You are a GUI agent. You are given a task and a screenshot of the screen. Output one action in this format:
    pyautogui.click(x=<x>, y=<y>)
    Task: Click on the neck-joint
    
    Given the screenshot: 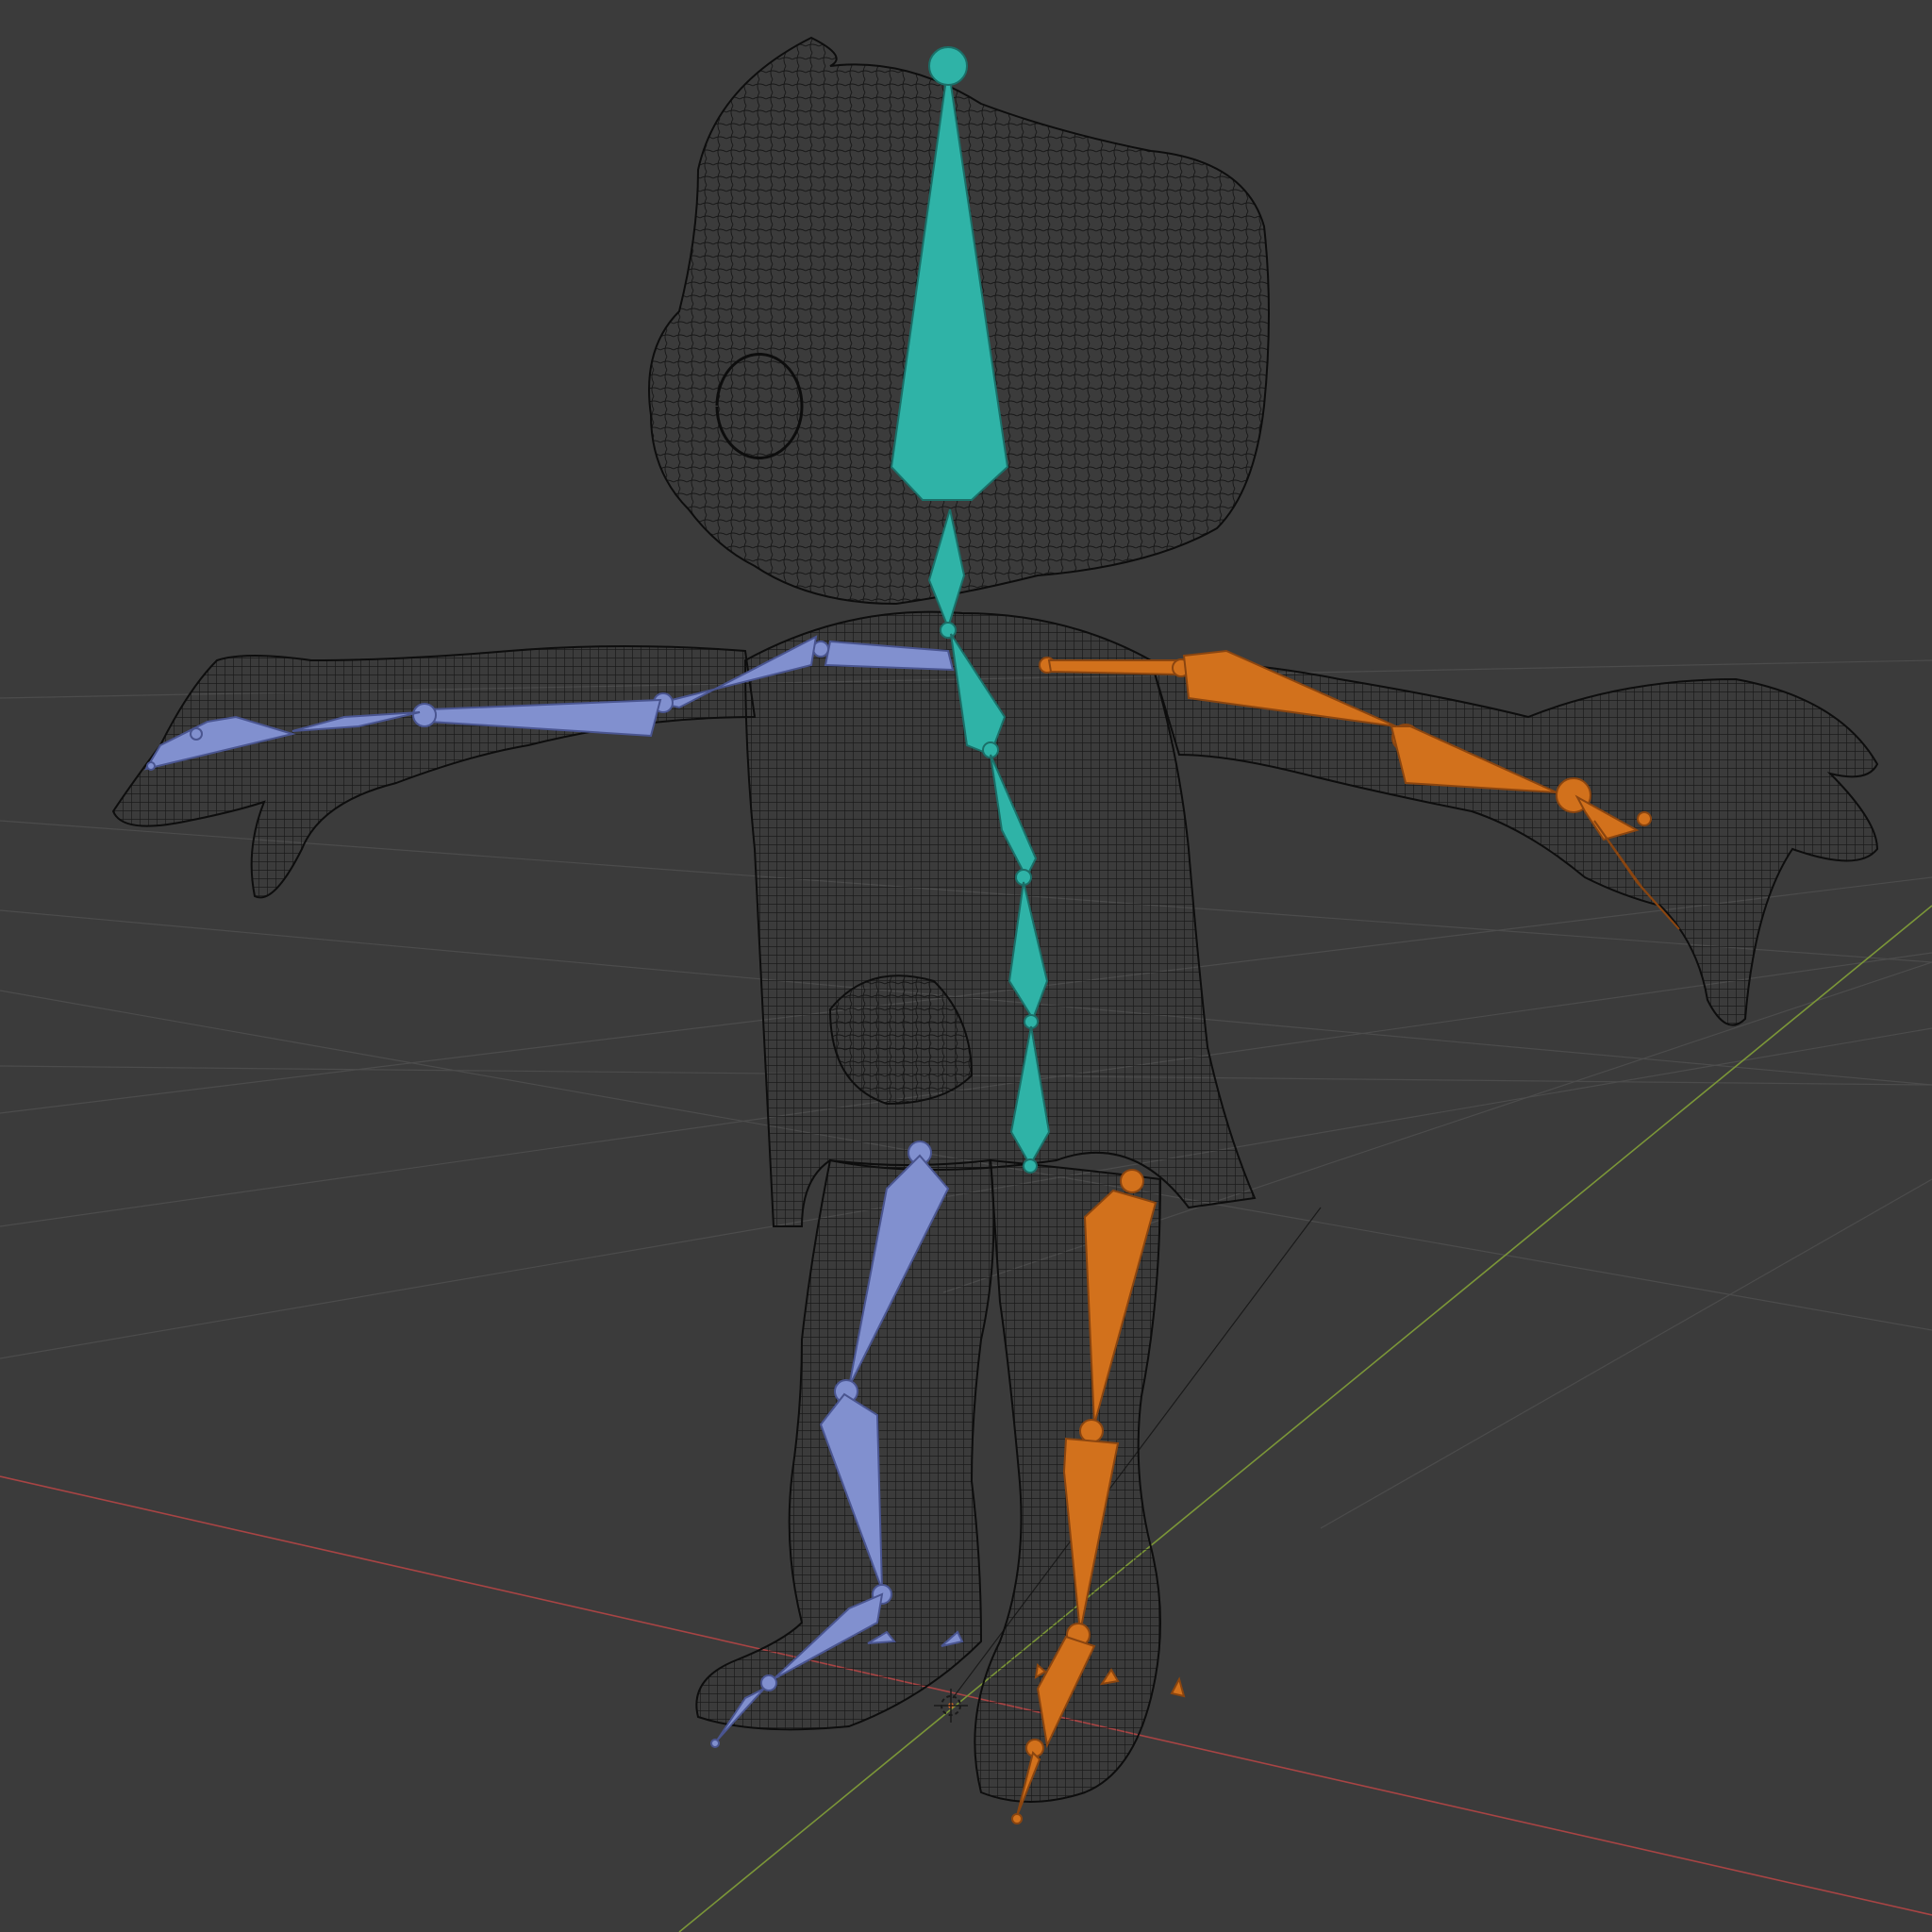 What is the action you would take?
    pyautogui.click(x=948, y=631)
    